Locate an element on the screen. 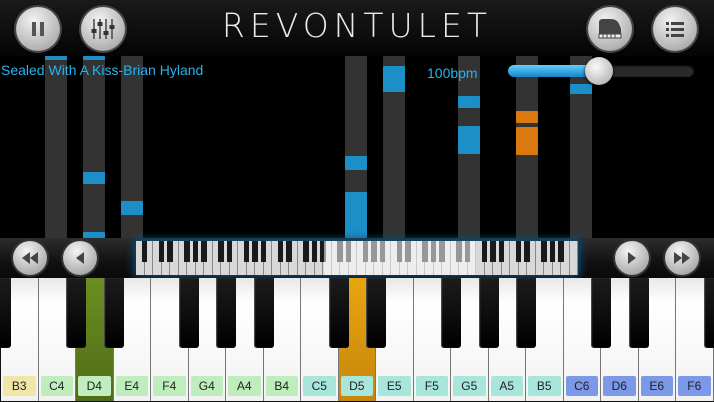  key-label: F6 is located at coordinates (694, 386).